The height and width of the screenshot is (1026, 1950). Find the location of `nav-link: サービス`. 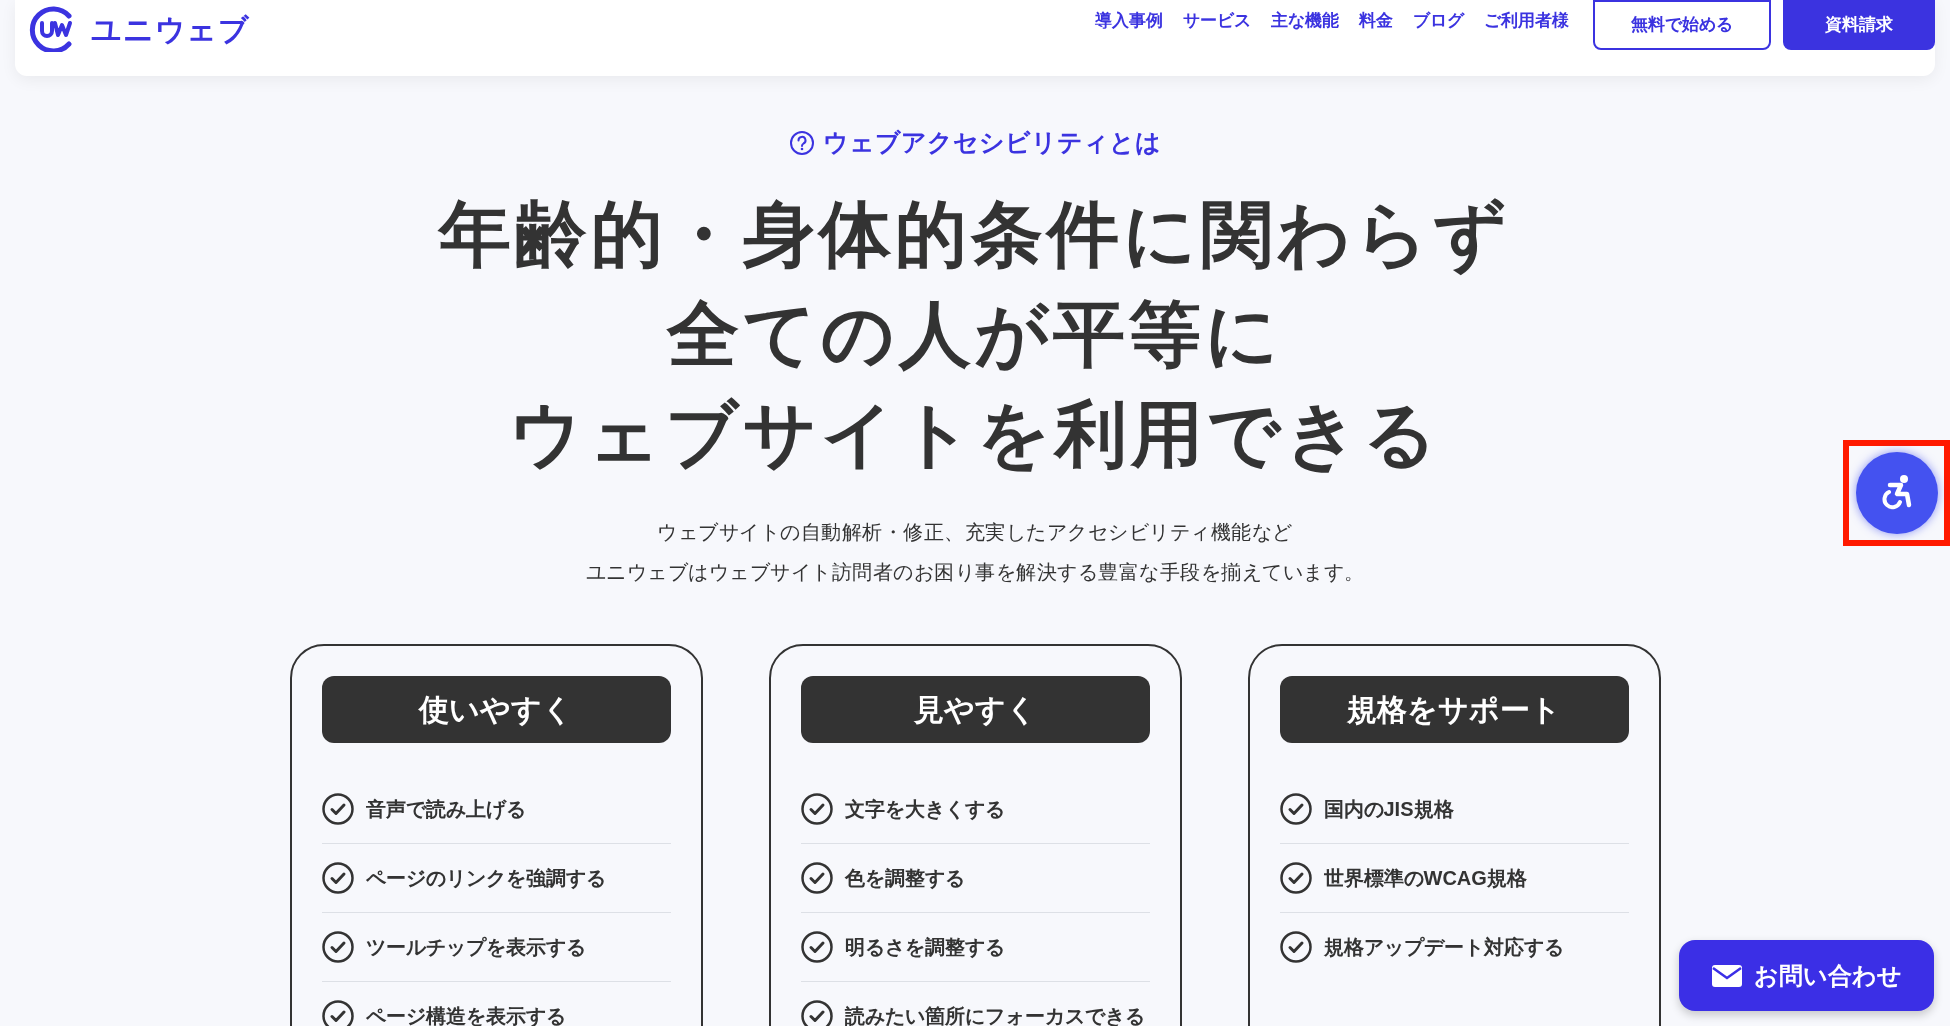

nav-link: サービス is located at coordinates (1217, 21).